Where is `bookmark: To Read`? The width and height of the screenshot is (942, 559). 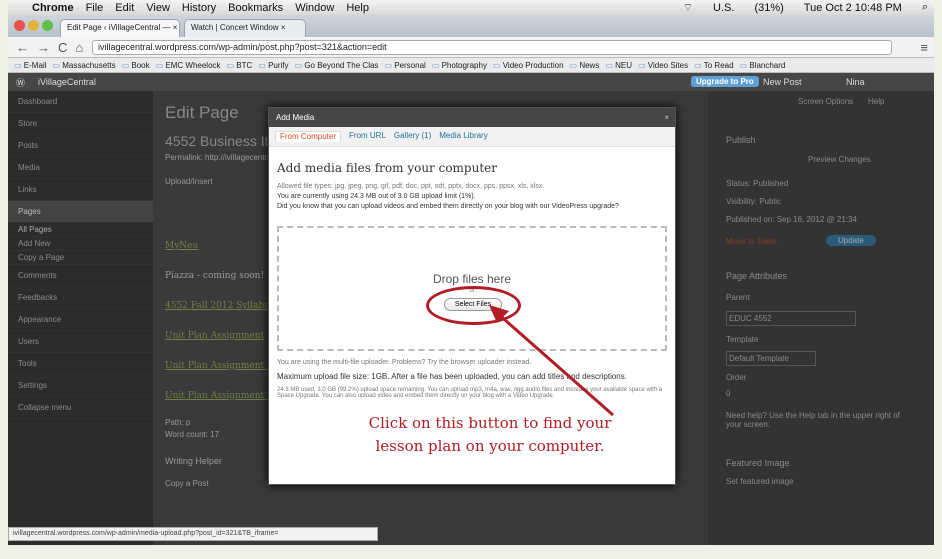 bookmark: To Read is located at coordinates (714, 65).